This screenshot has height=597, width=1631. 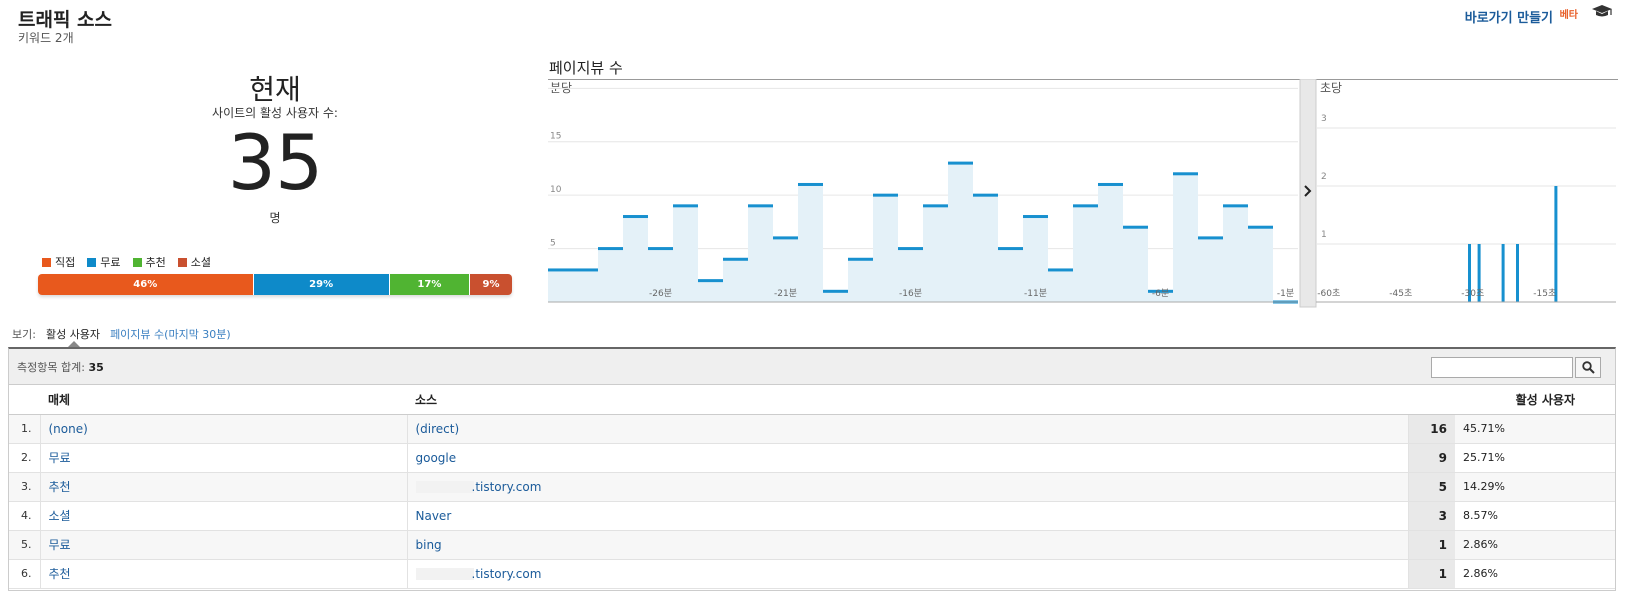 What do you see at coordinates (1511, 400) in the screenshot?
I see `active-users-header: 활성 사용자` at bounding box center [1511, 400].